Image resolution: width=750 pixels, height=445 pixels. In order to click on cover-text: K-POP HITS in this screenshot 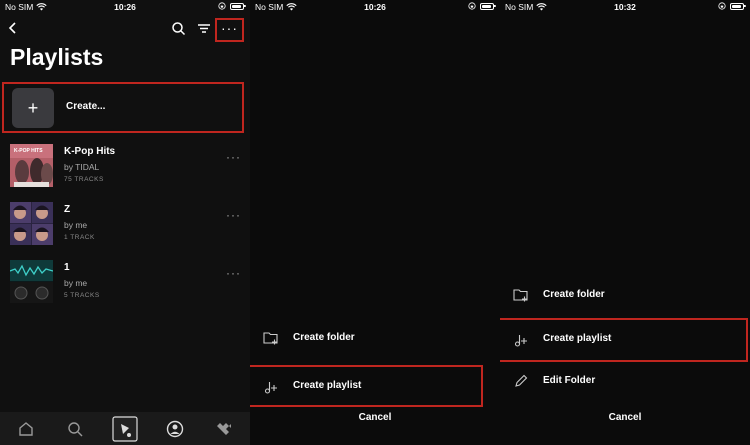, I will do `click(28, 151)`.